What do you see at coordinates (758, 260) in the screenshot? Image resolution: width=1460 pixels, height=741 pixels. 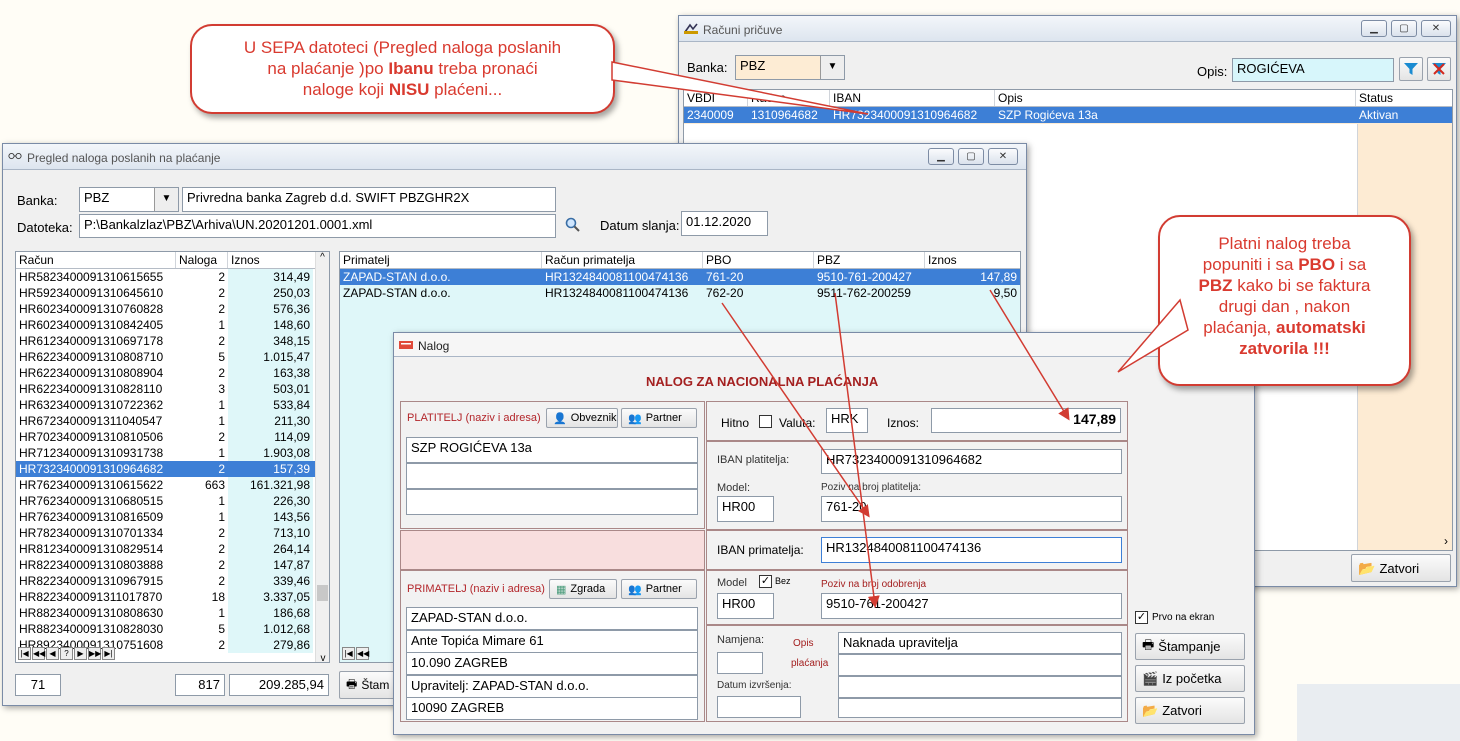 I see `col-pbo: PBO` at bounding box center [758, 260].